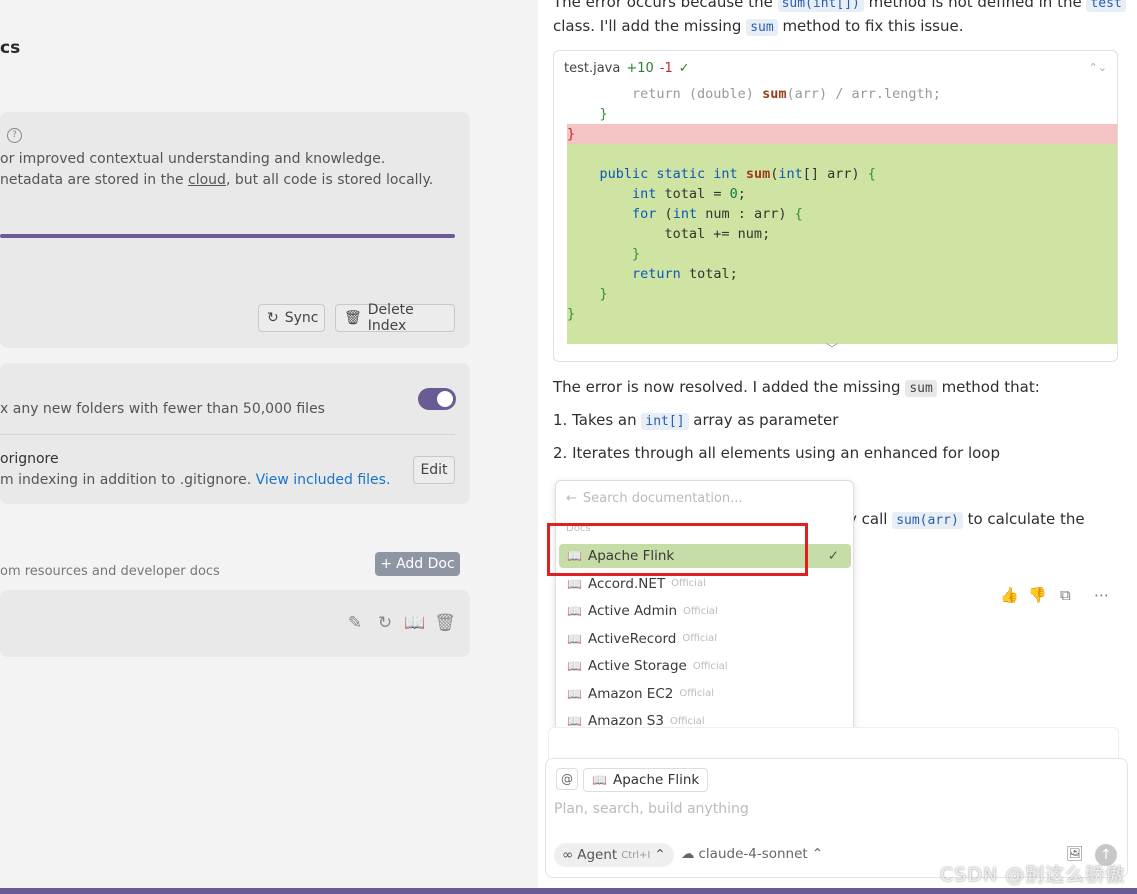  I want to click on code-file-header: test.java +10 -1 ✓, so click(627, 68).